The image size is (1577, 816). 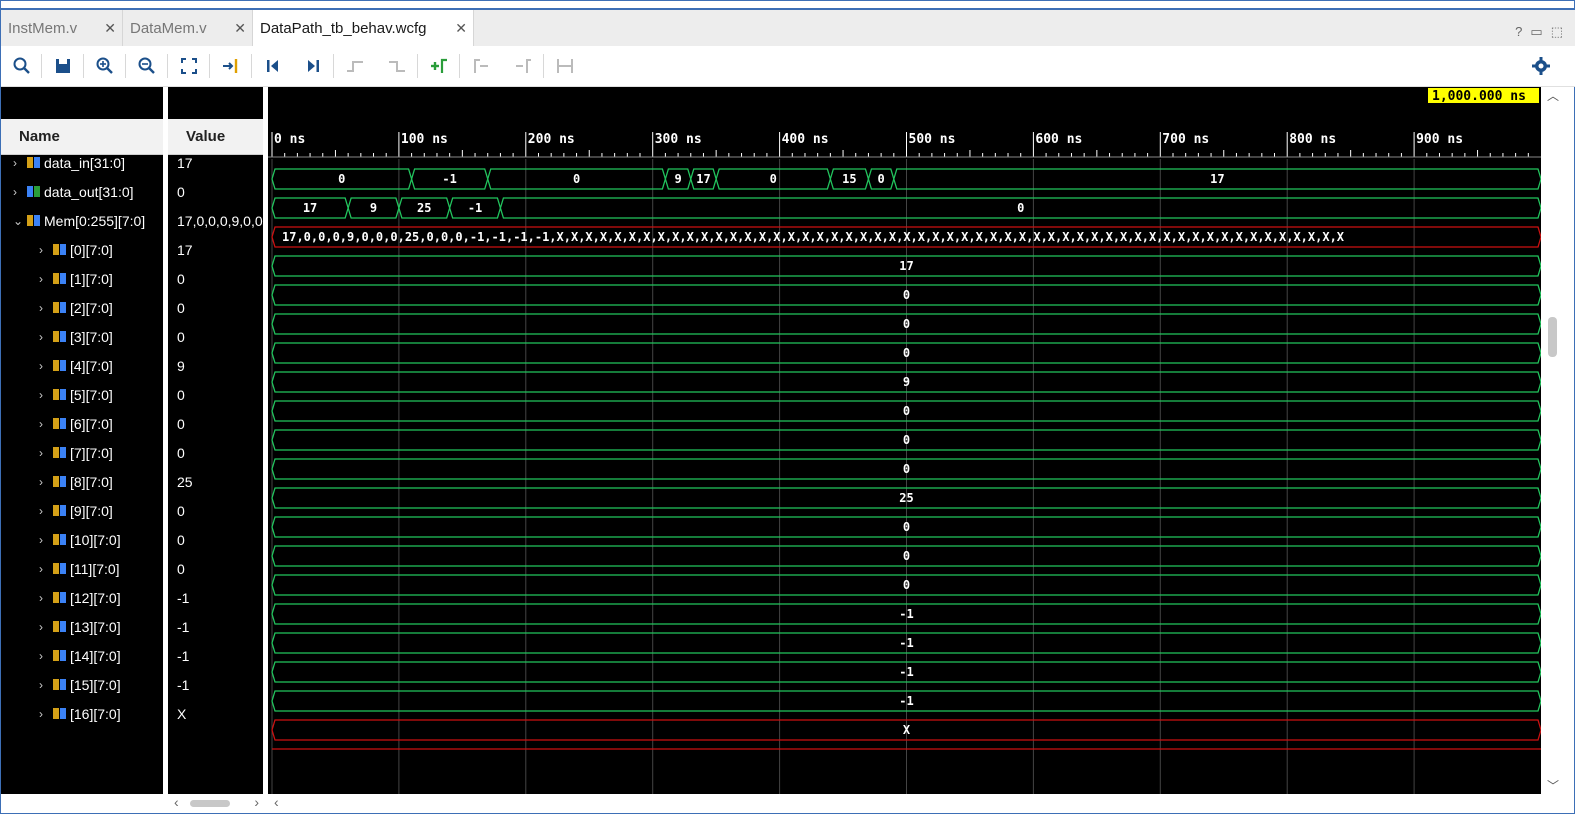 What do you see at coordinates (82, 655) in the screenshot?
I see `signal-row: › [14][7:0]` at bounding box center [82, 655].